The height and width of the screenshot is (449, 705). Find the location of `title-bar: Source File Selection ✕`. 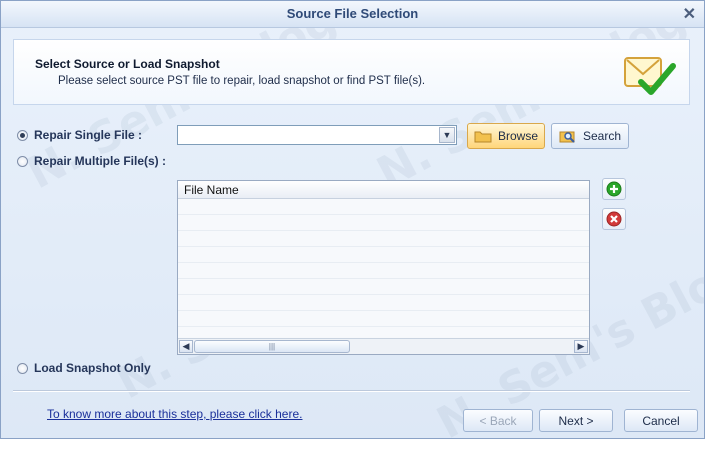

title-bar: Source File Selection ✕ is located at coordinates (352, 14).